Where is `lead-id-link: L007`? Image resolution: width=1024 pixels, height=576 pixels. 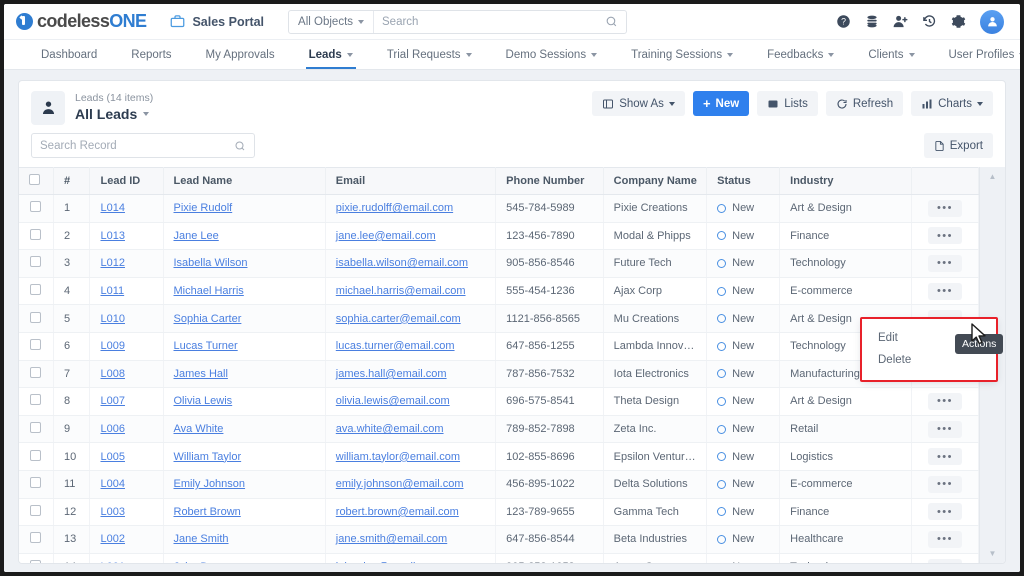
lead-id-link: L007 is located at coordinates (112, 401).